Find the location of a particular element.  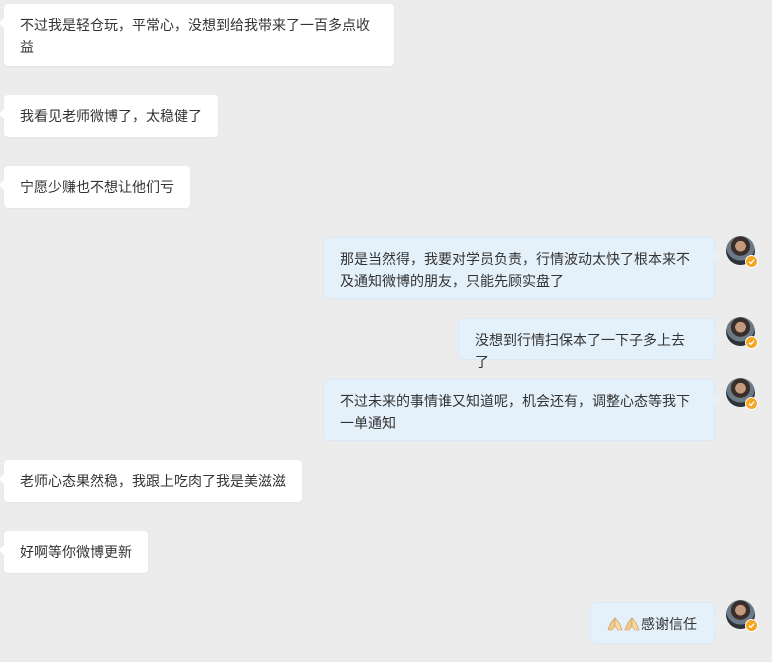

outgoing-message-bubble: 感谢信任 is located at coordinates (655, 623).